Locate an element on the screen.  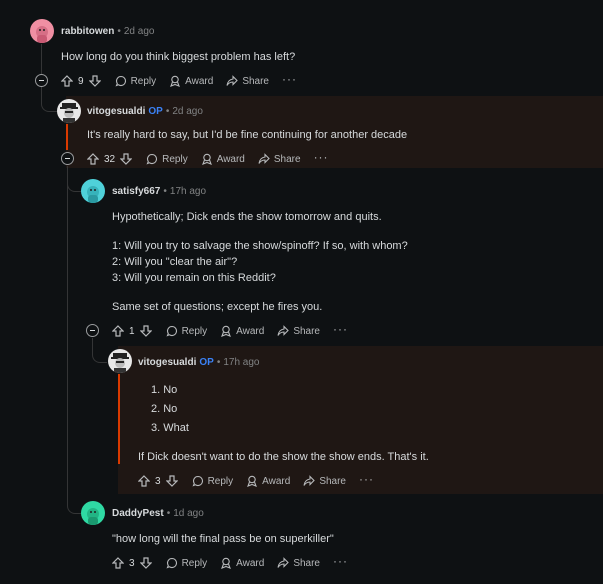
action-bar-5: 3 Reply Award Share ··· is located at coordinates (236, 563).